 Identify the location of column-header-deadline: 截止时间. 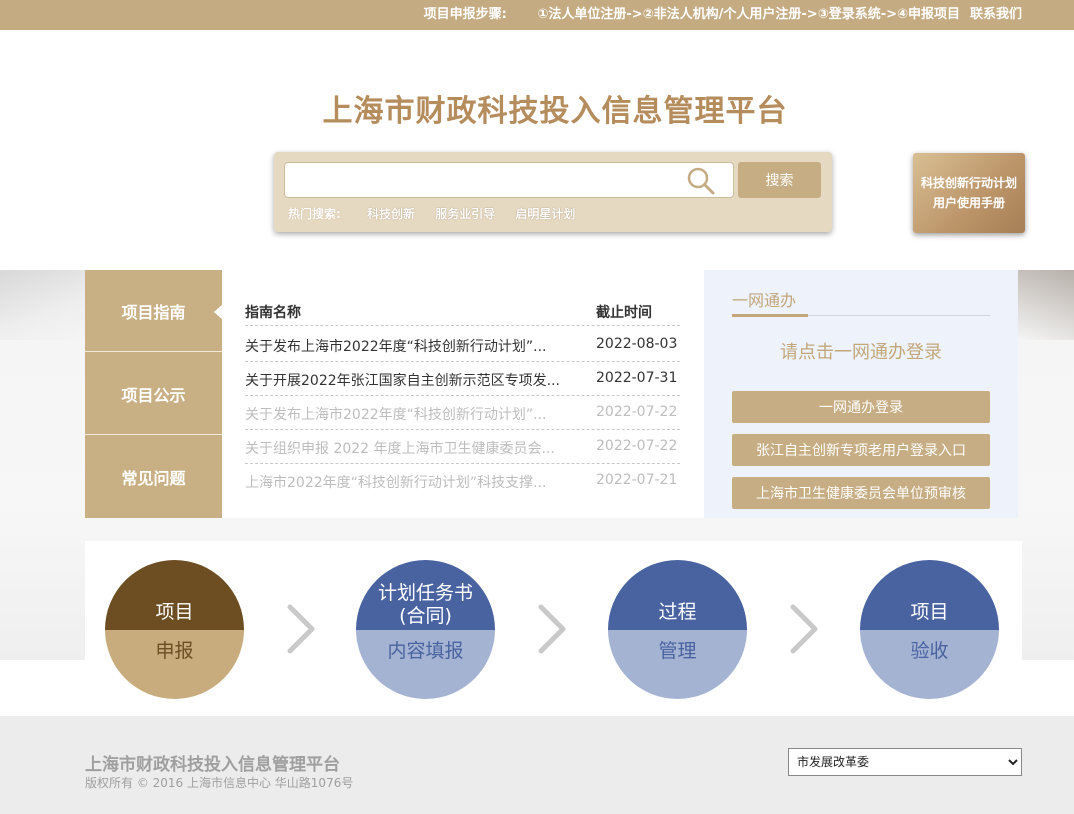
(624, 313).